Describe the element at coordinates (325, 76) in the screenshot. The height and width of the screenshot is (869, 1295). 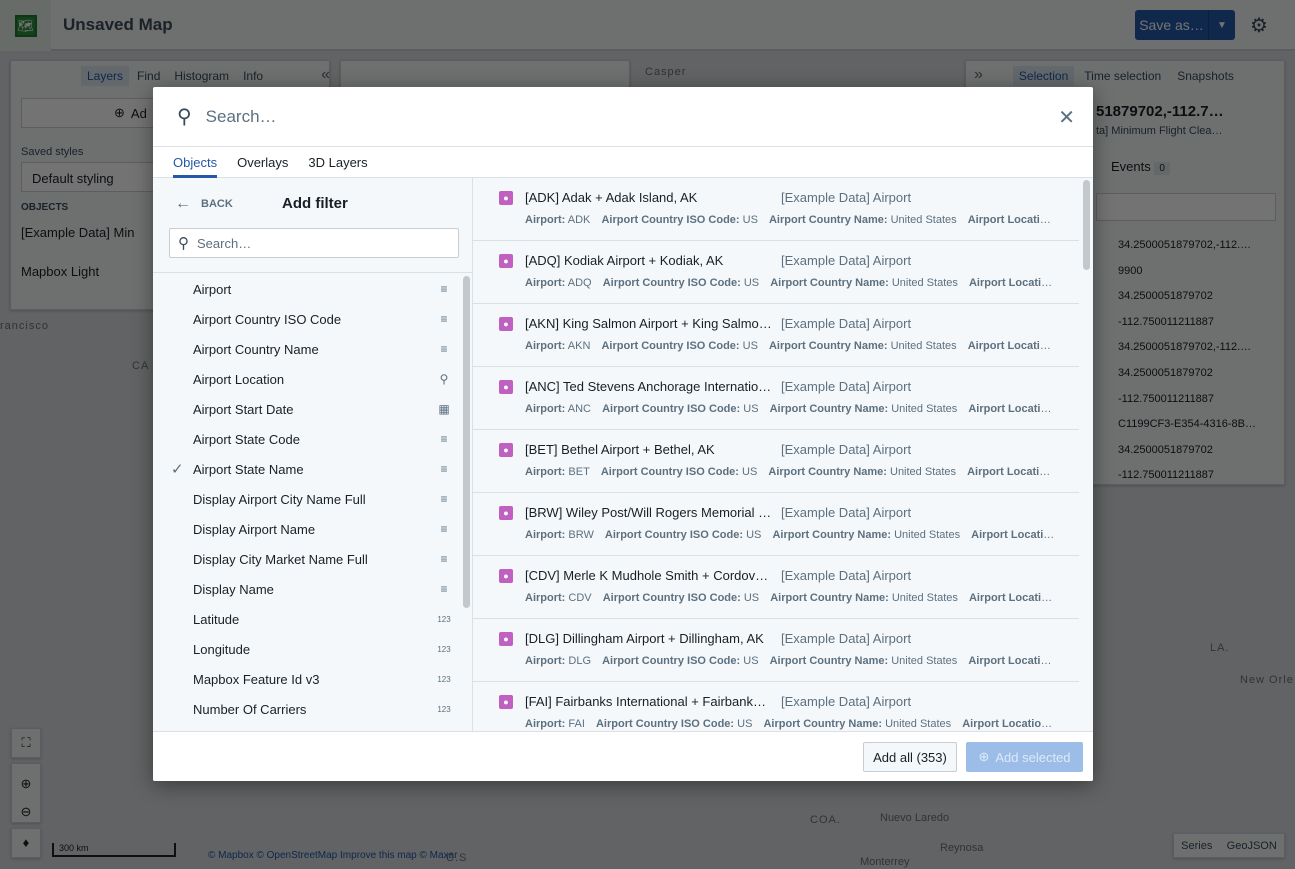
I see `collapse-icon: «` at that location.